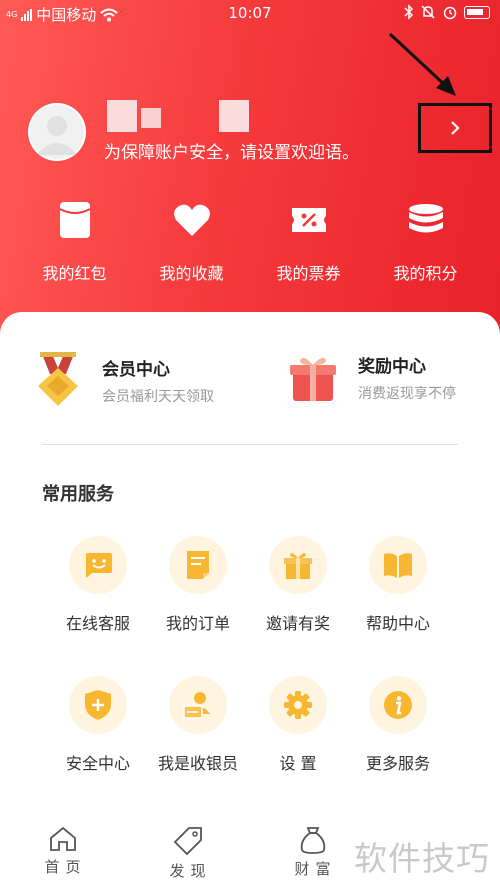  What do you see at coordinates (62, 838) in the screenshot?
I see `home-icon` at bounding box center [62, 838].